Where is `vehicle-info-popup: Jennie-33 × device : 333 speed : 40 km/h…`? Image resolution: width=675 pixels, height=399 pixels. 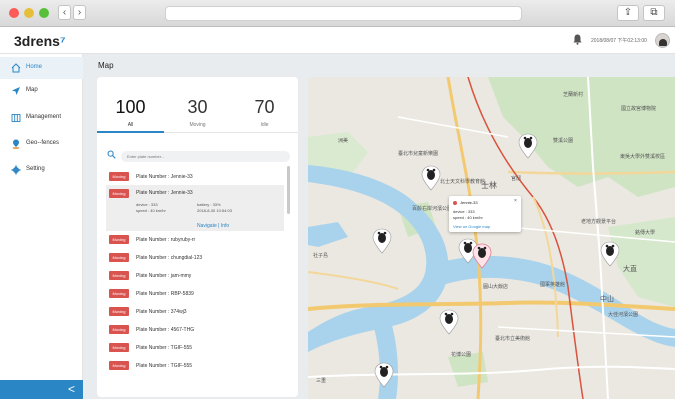 vehicle-info-popup: Jennie-33 × device : 333 speed : 40 km/h… is located at coordinates (485, 214).